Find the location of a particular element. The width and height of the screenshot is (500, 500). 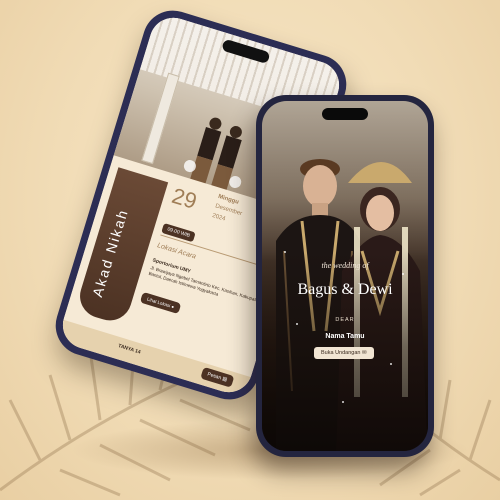

view-location-label: Lihat Lokasi is located at coordinates (158, 302).